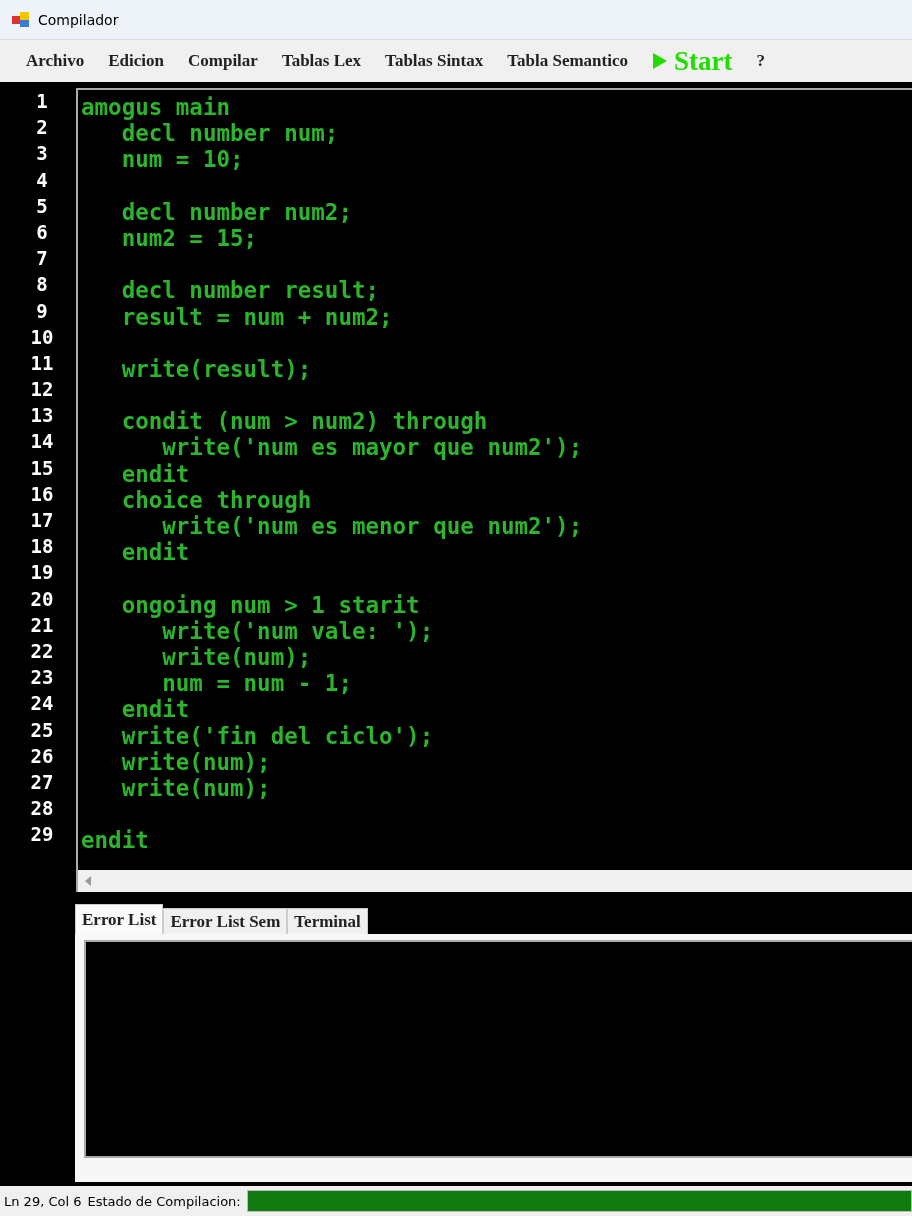  What do you see at coordinates (42, 206) in the screenshot?
I see `line-number: 5` at bounding box center [42, 206].